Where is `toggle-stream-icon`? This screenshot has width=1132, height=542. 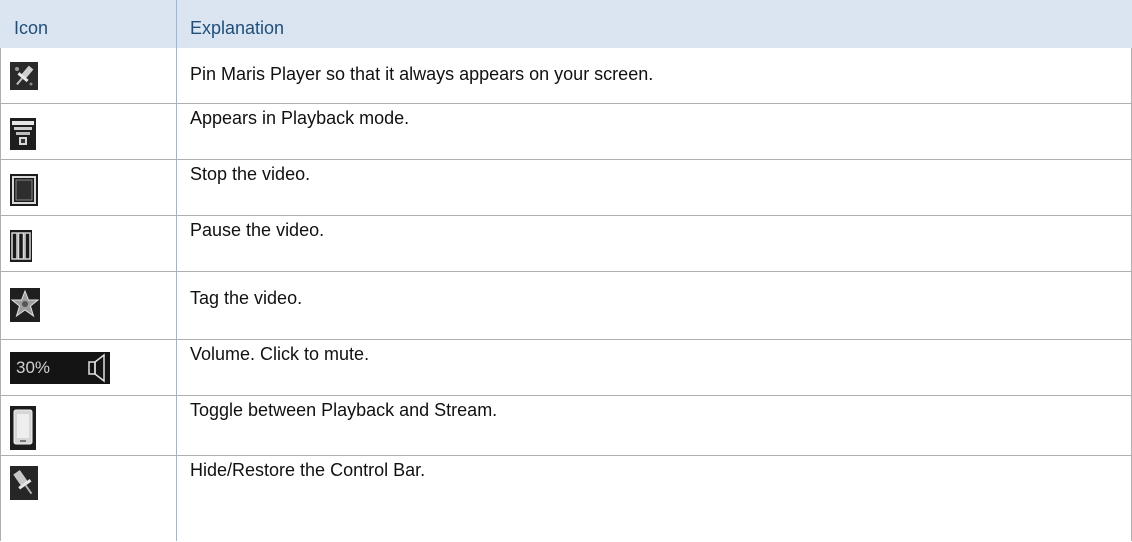
toggle-stream-icon is located at coordinates (23, 428).